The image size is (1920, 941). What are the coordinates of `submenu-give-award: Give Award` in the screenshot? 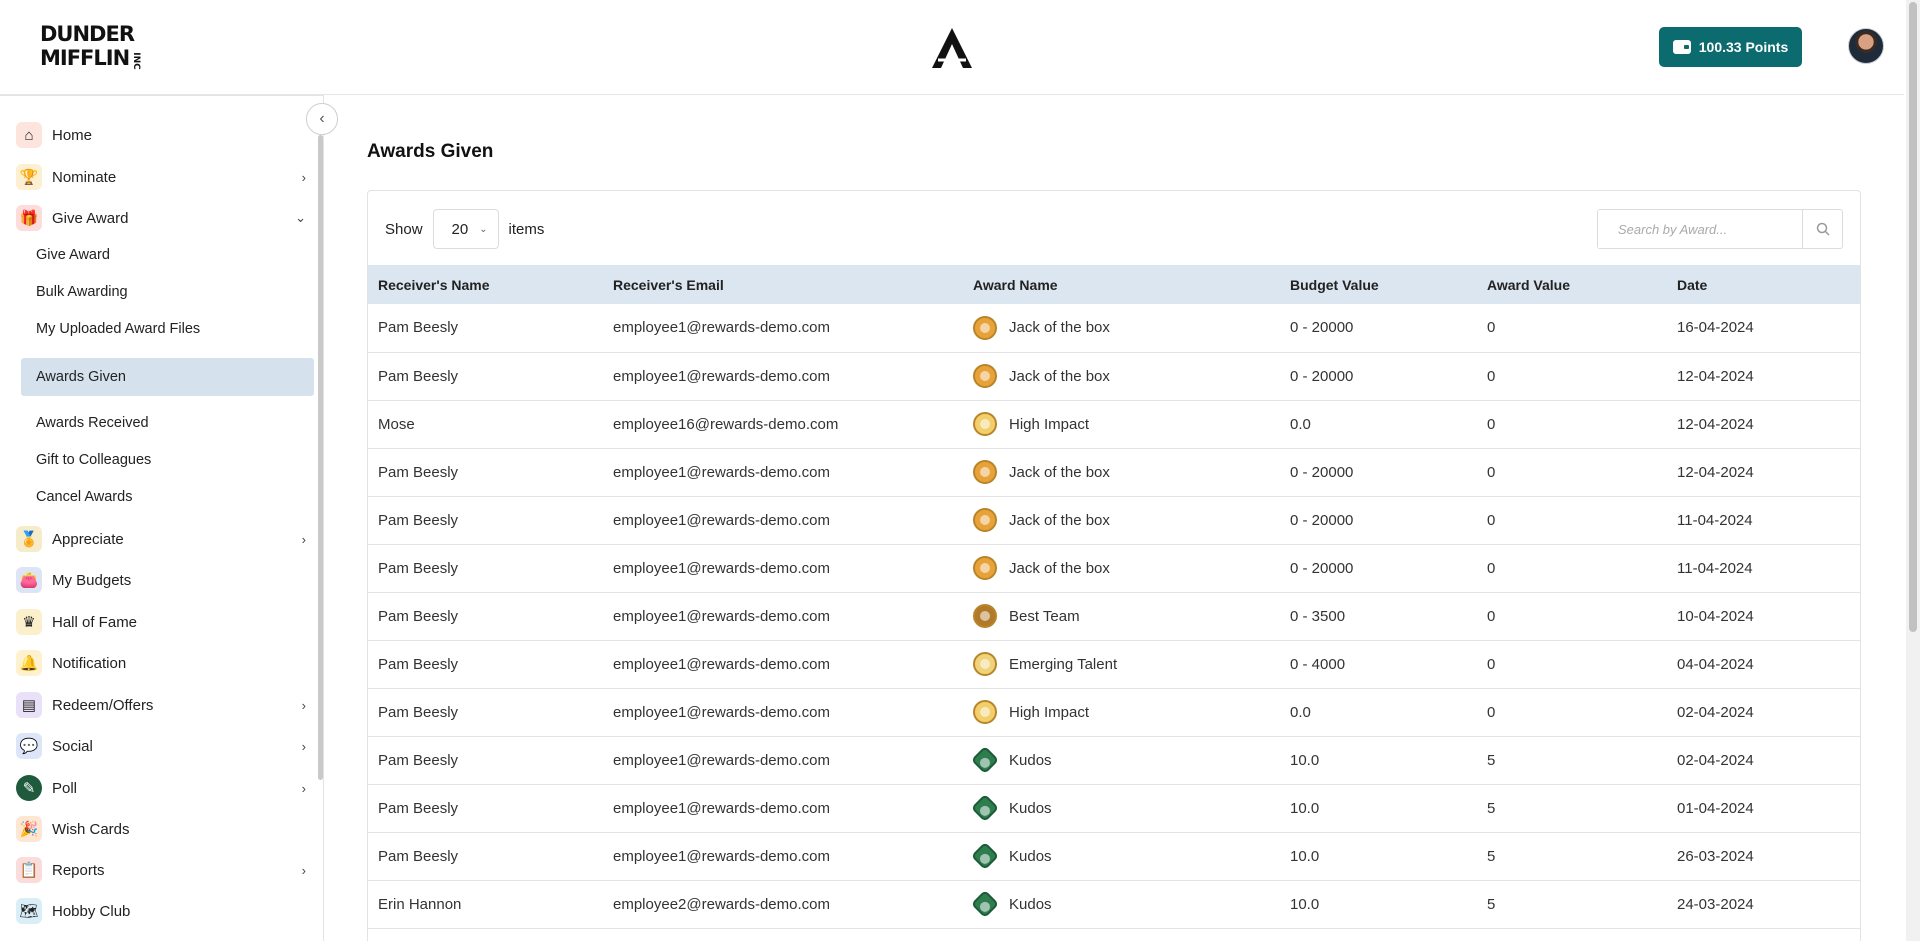 It's located at (73, 255).